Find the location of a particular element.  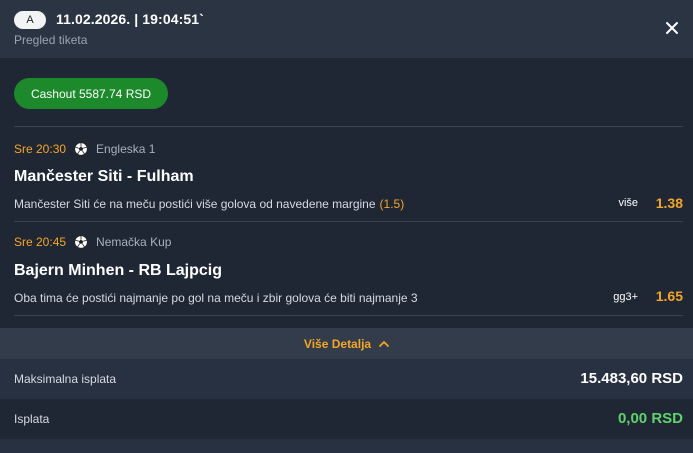

bet-margin: (1.5) is located at coordinates (392, 204).